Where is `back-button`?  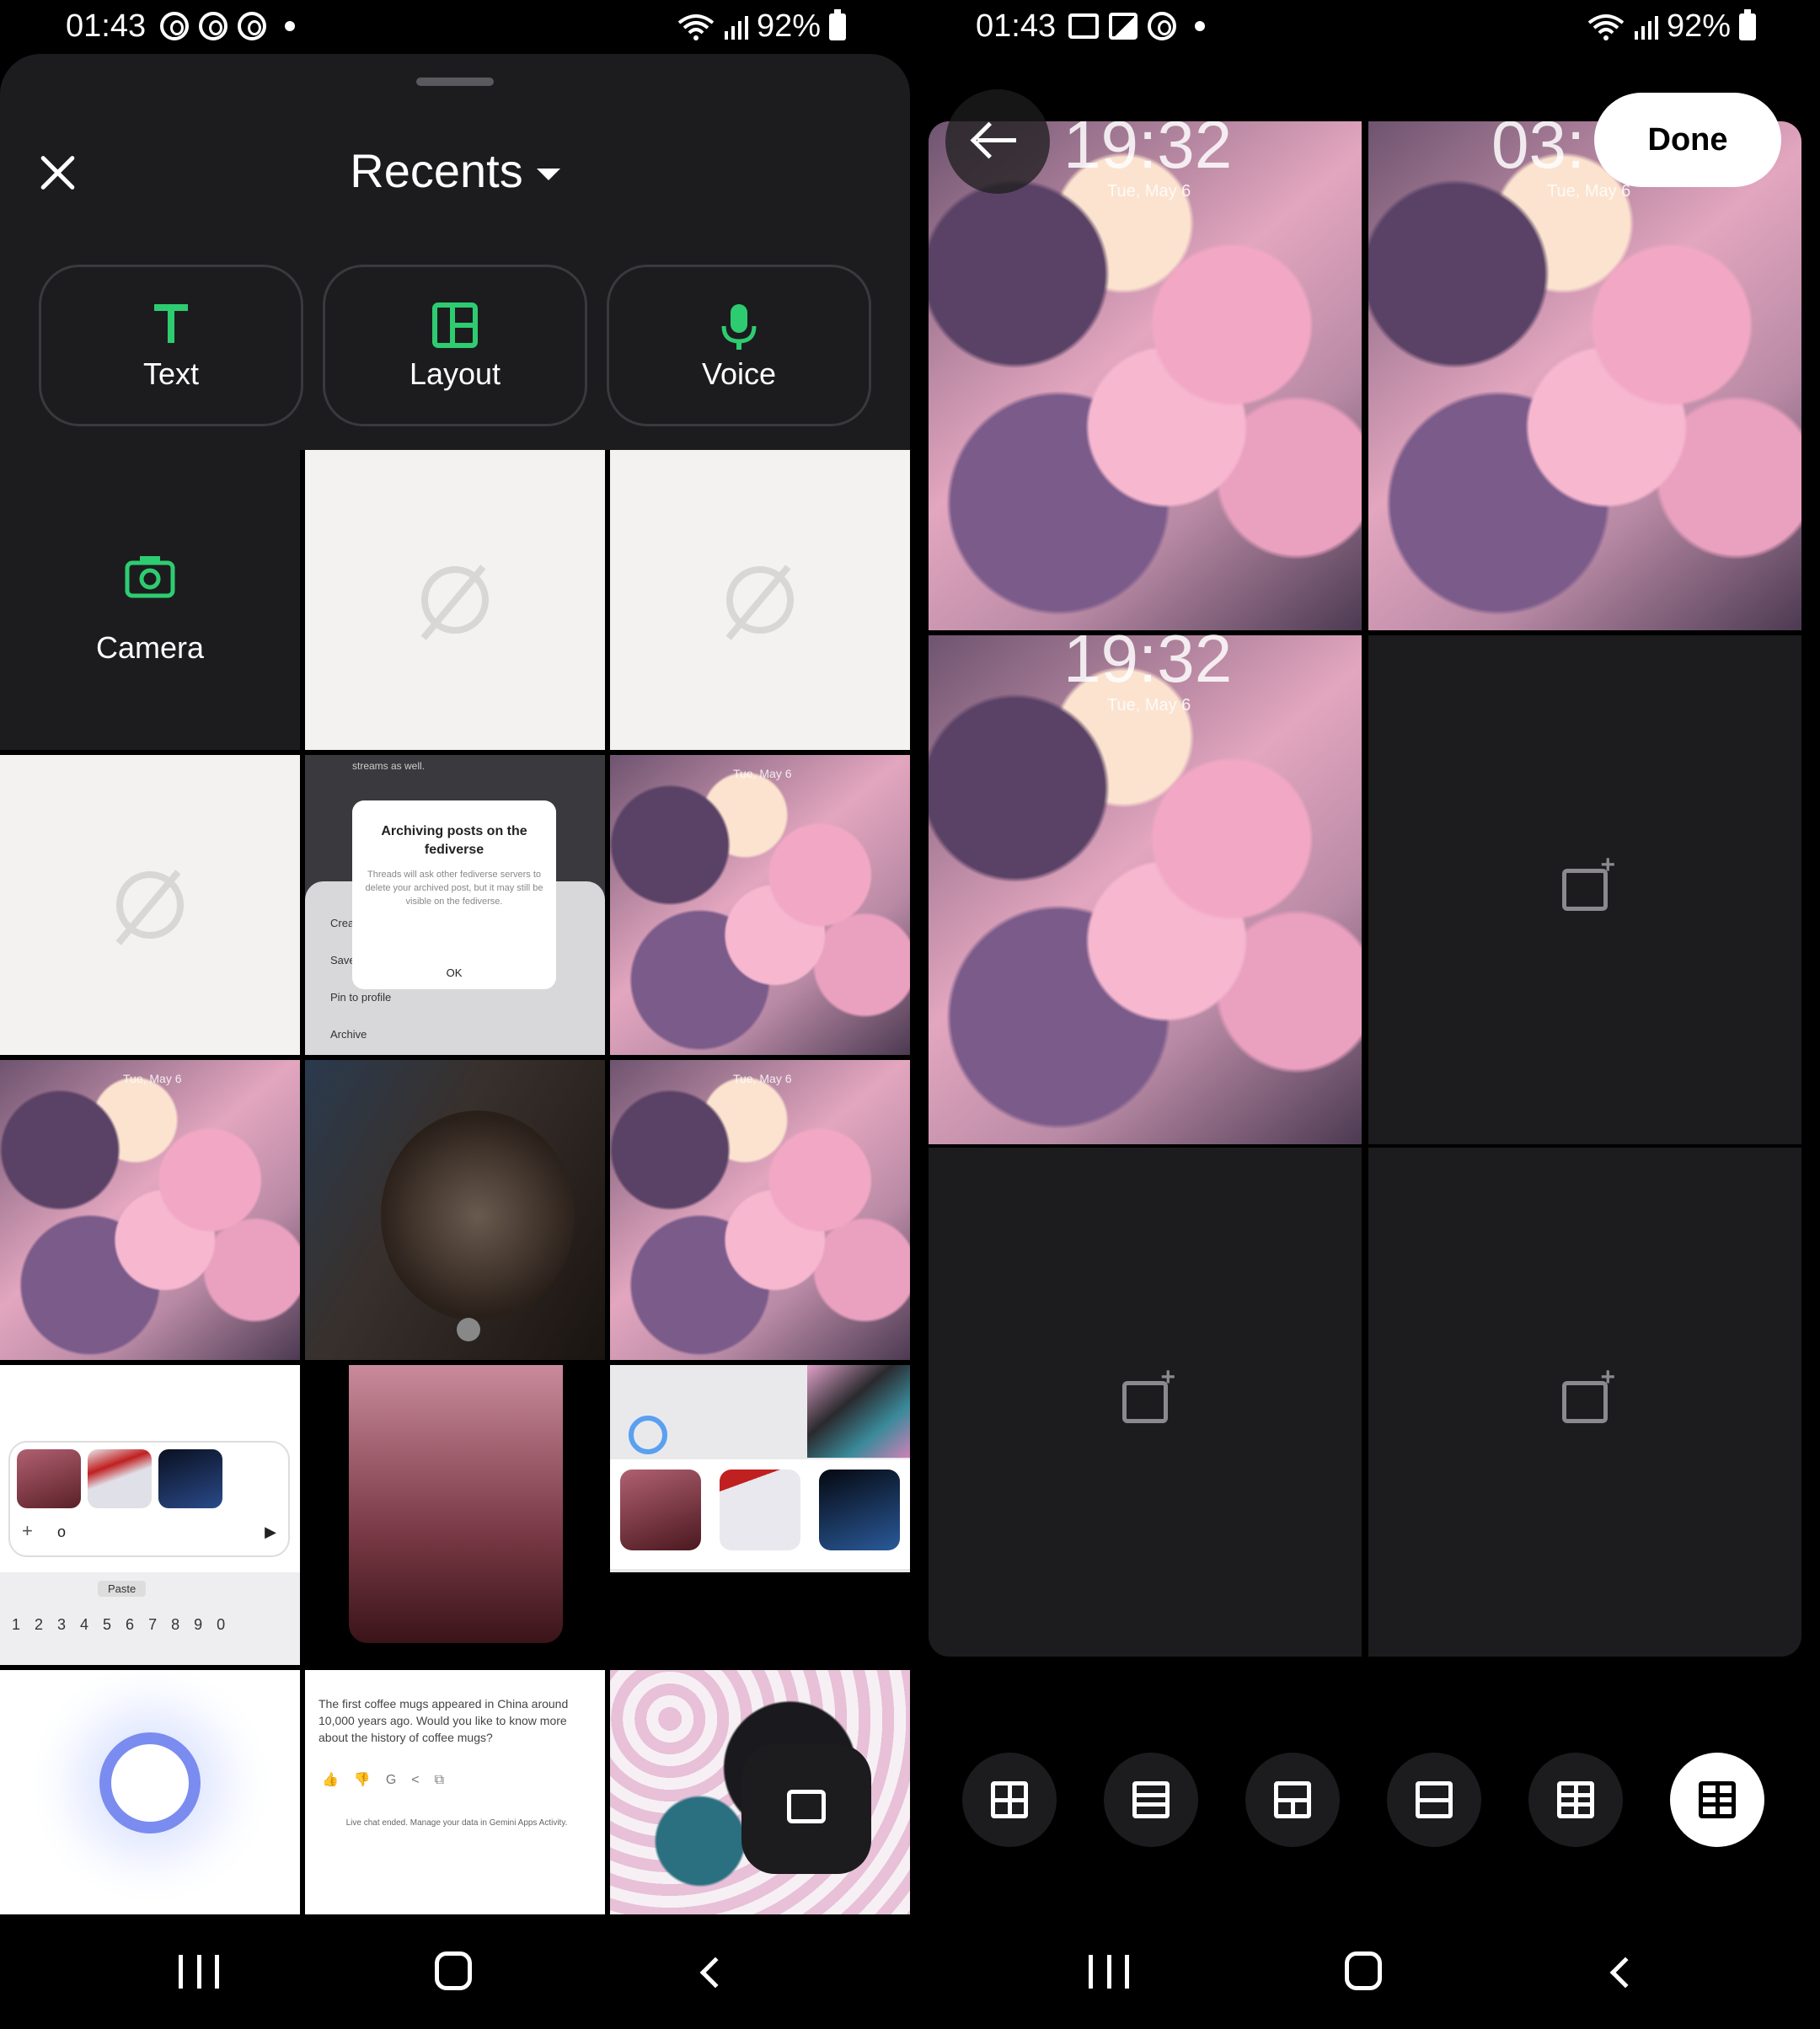 back-button is located at coordinates (997, 141).